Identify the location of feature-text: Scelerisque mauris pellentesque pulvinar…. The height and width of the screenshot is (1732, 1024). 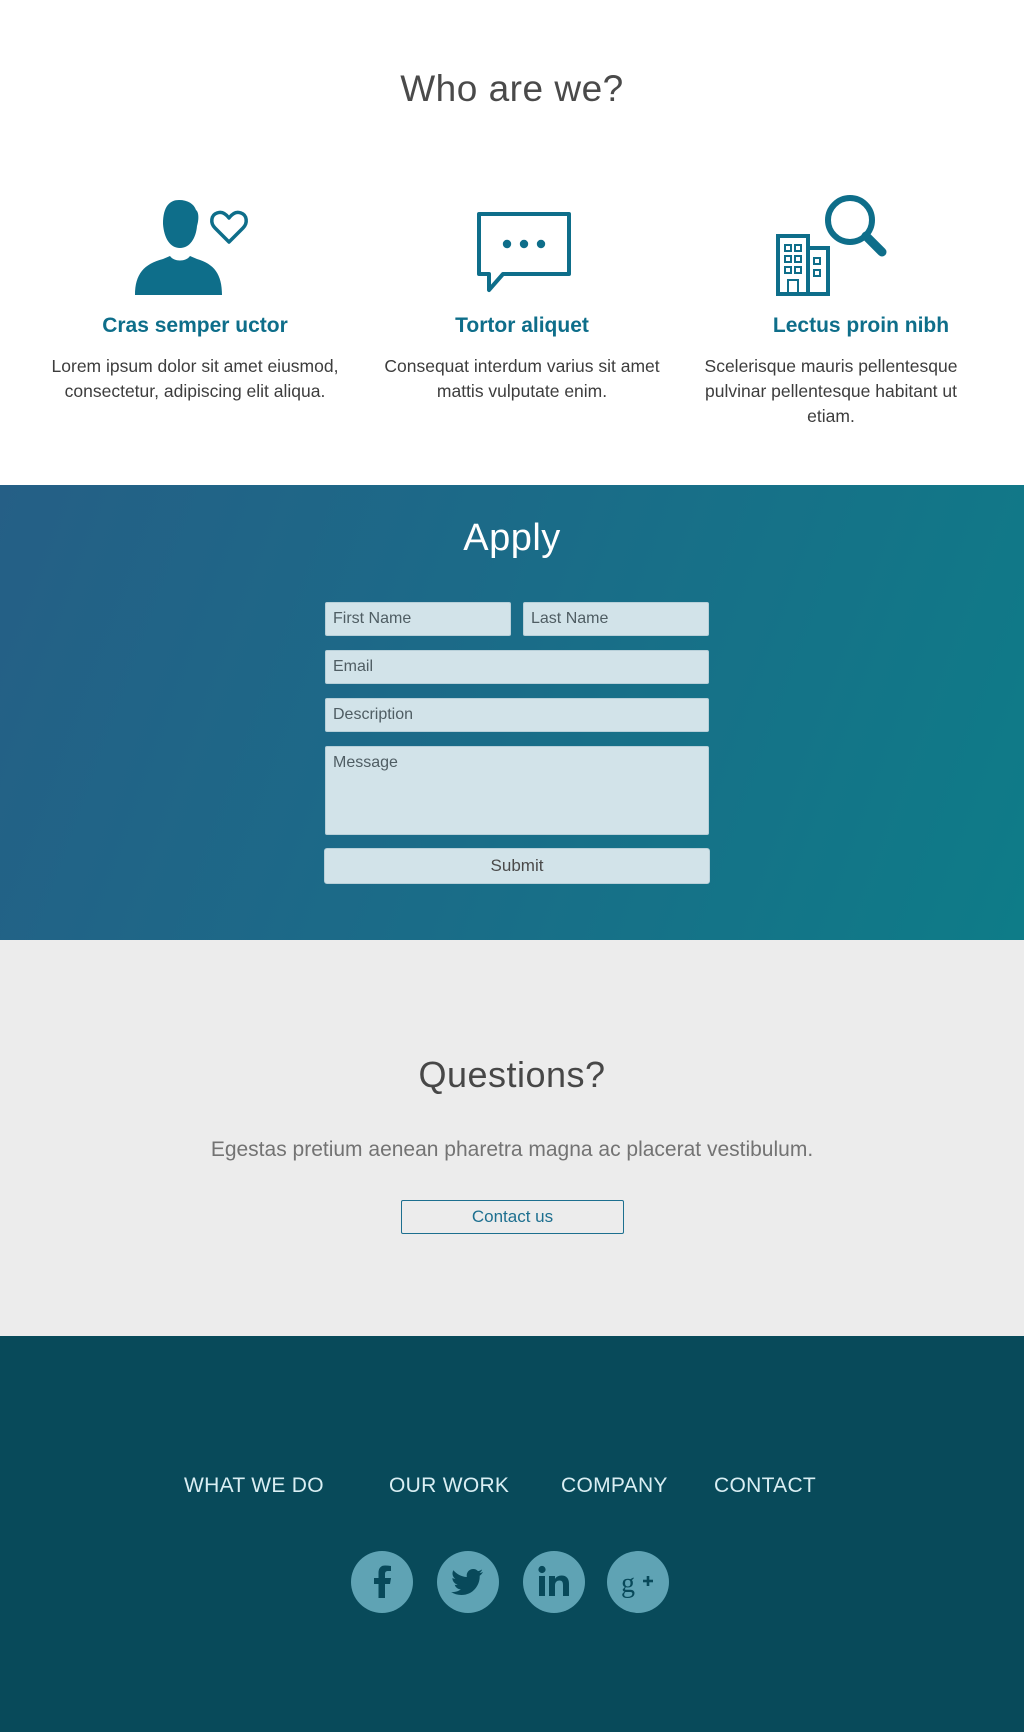
(831, 391).